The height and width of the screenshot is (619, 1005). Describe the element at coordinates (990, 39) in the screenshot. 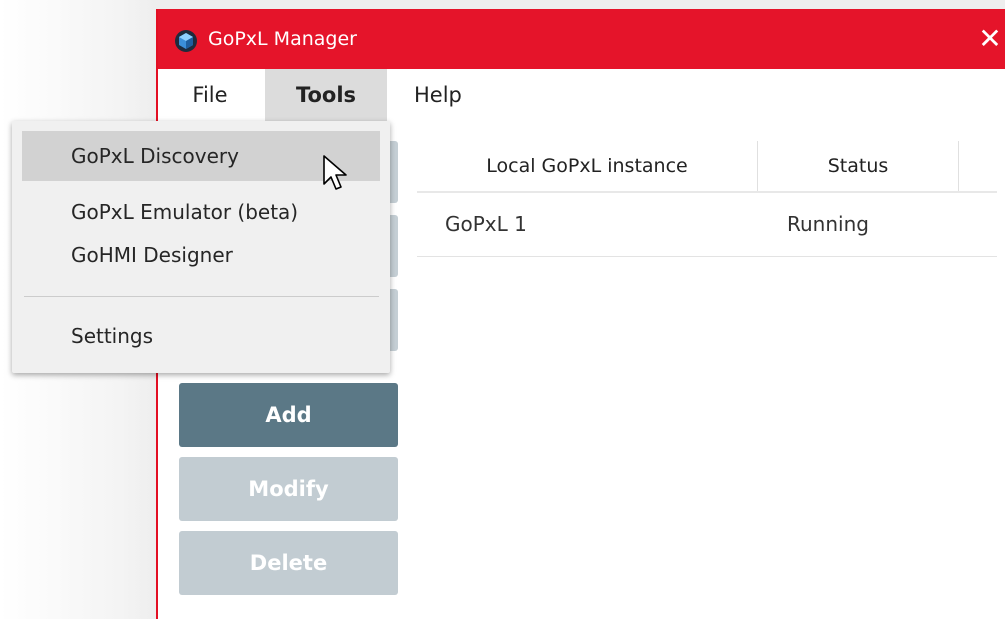

I see `close-icon: ✕` at that location.